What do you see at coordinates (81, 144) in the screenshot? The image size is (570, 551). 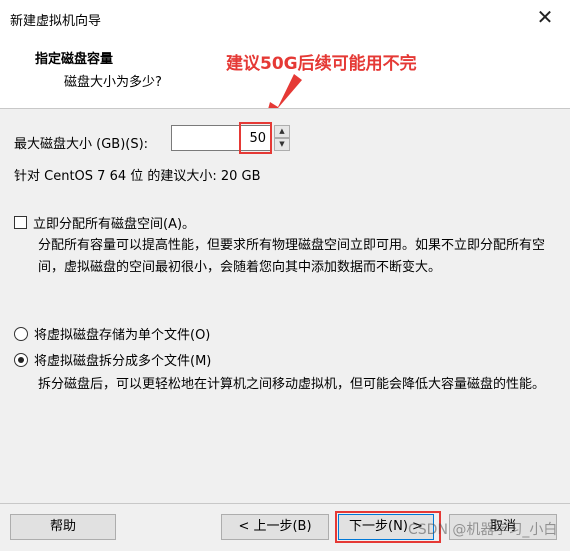 I see `disk-size-label: 最大磁盘大小 (GB)(S):` at bounding box center [81, 144].